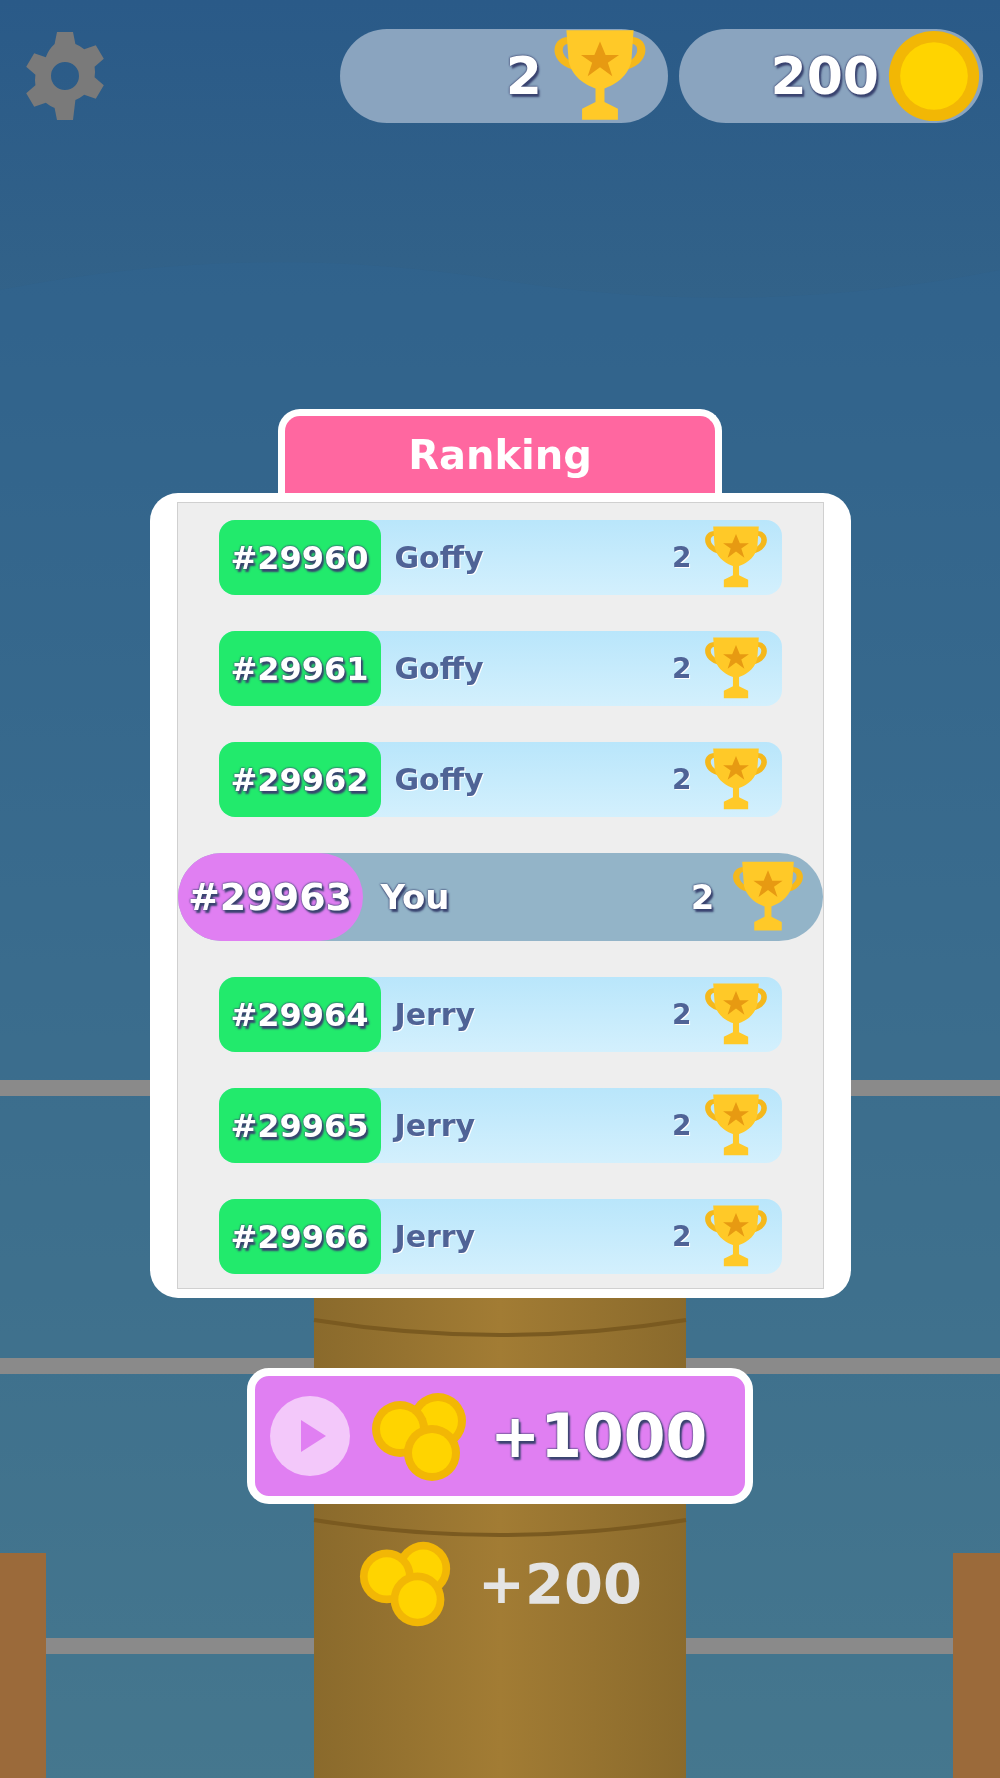  Describe the element at coordinates (599, 1436) in the screenshot. I see `reward-amount: +1000` at that location.